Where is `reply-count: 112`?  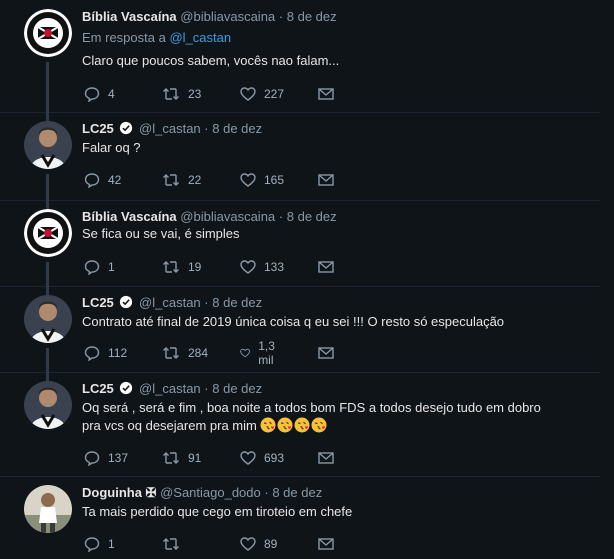 reply-count: 112 is located at coordinates (118, 353).